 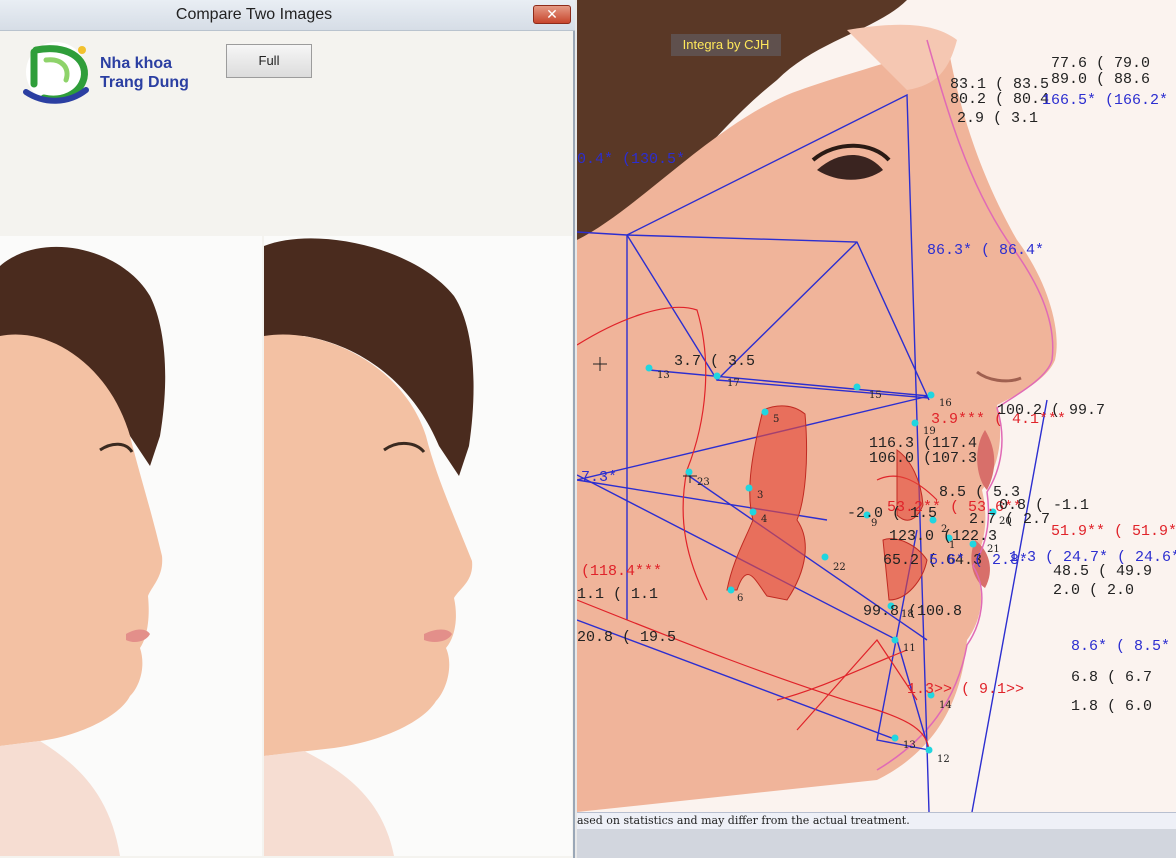 What do you see at coordinates (703, 482) in the screenshot?
I see `landmark-label: 23` at bounding box center [703, 482].